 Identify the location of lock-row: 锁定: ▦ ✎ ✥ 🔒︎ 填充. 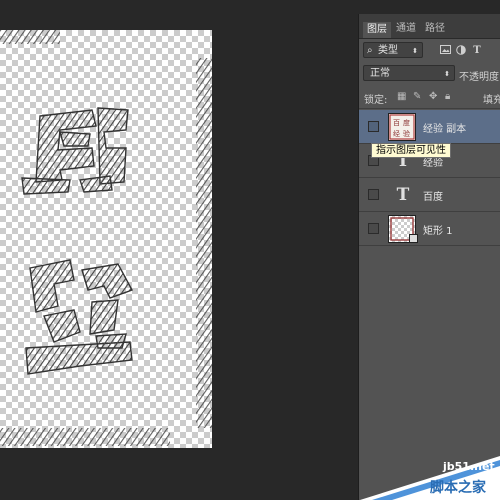
(429, 97).